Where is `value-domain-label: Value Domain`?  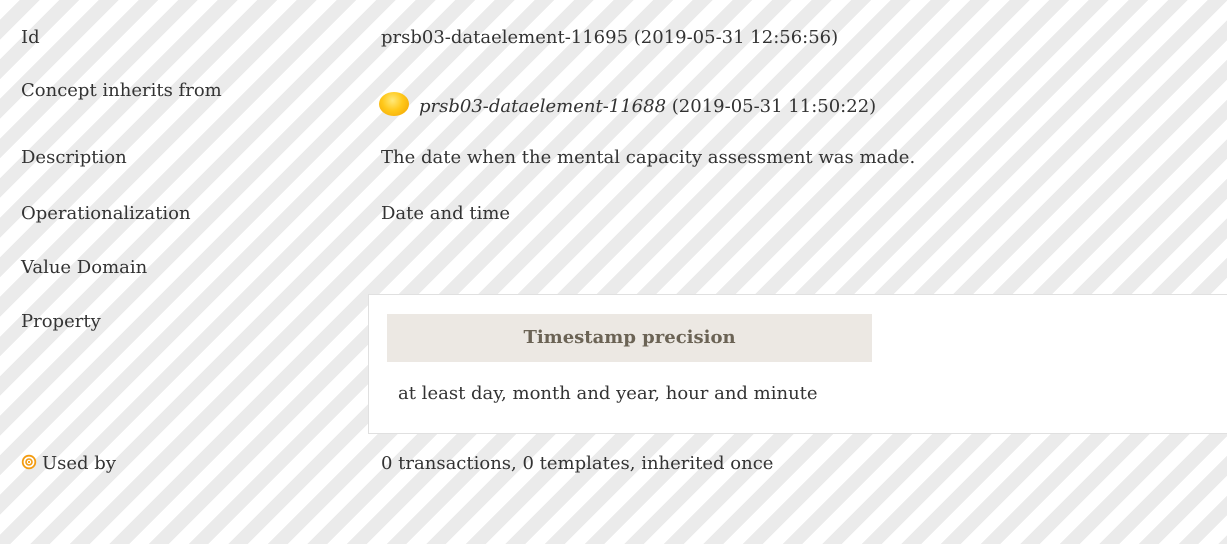
value-domain-label: Value Domain is located at coordinates (84, 267).